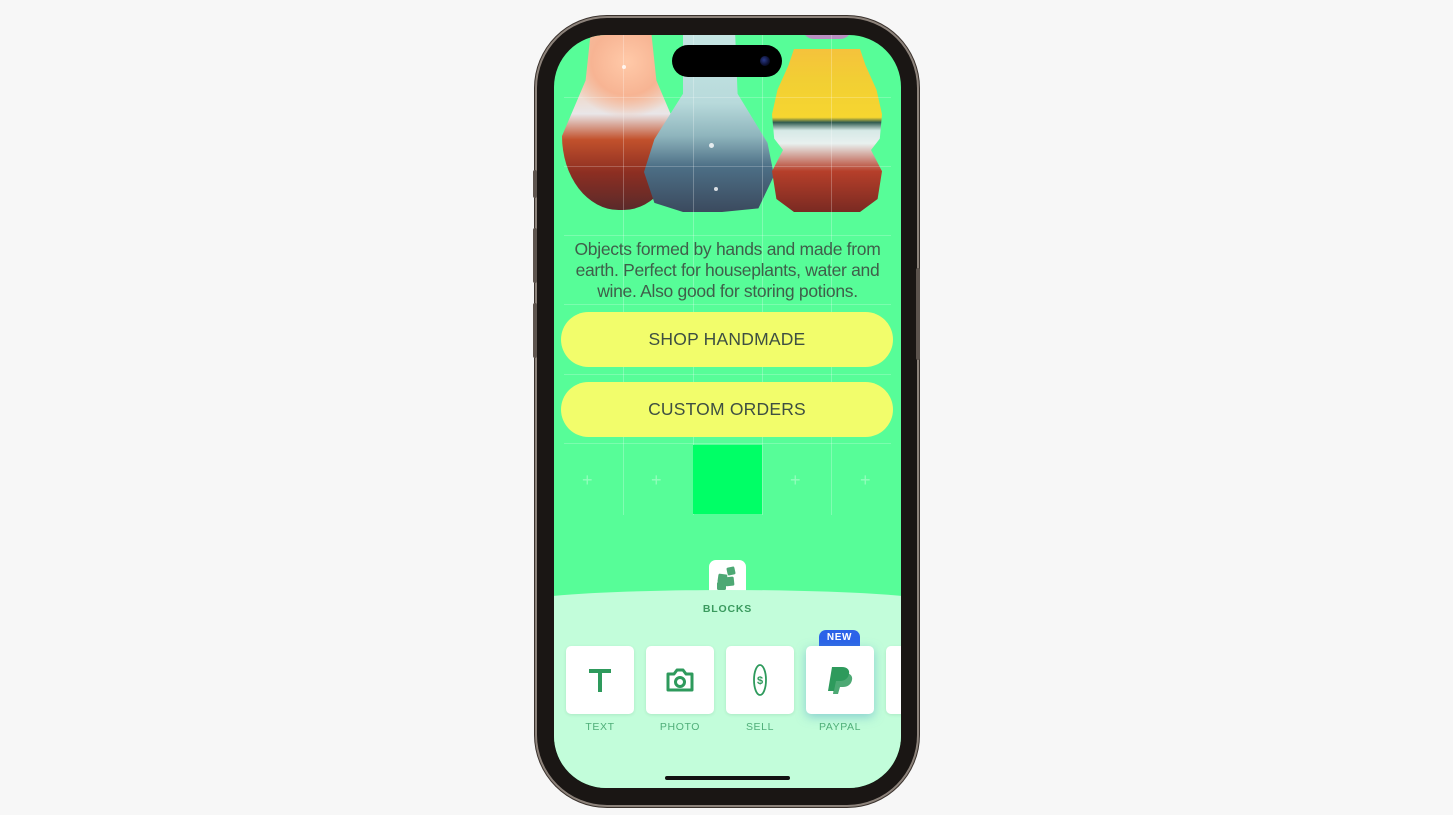 This screenshot has height=815, width=1453. What do you see at coordinates (535, 330) in the screenshot?
I see `volume-down-button` at bounding box center [535, 330].